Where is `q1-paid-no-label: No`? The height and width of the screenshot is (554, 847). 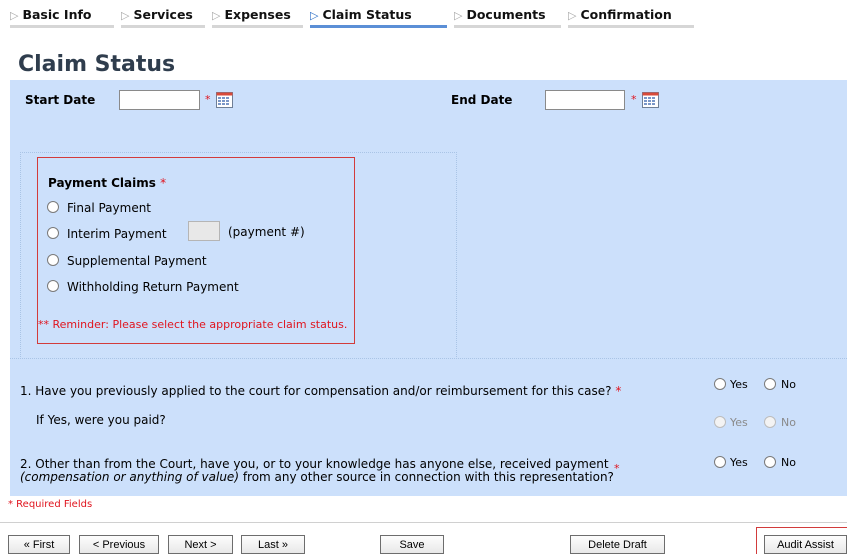 q1-paid-no-label: No is located at coordinates (788, 422).